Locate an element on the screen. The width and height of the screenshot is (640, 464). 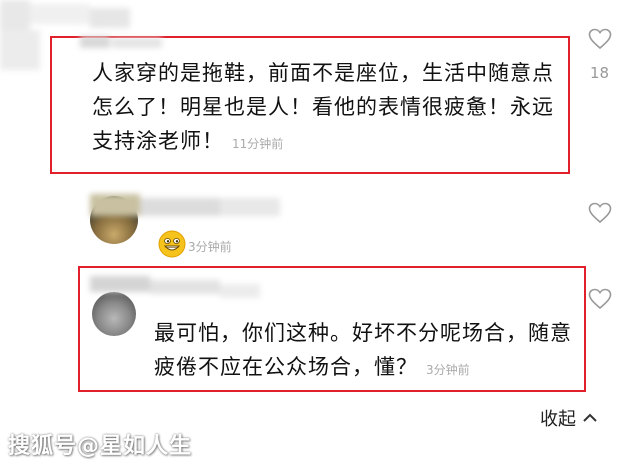
watermark: 搜狐号@星如人生 is located at coordinates (100, 446).